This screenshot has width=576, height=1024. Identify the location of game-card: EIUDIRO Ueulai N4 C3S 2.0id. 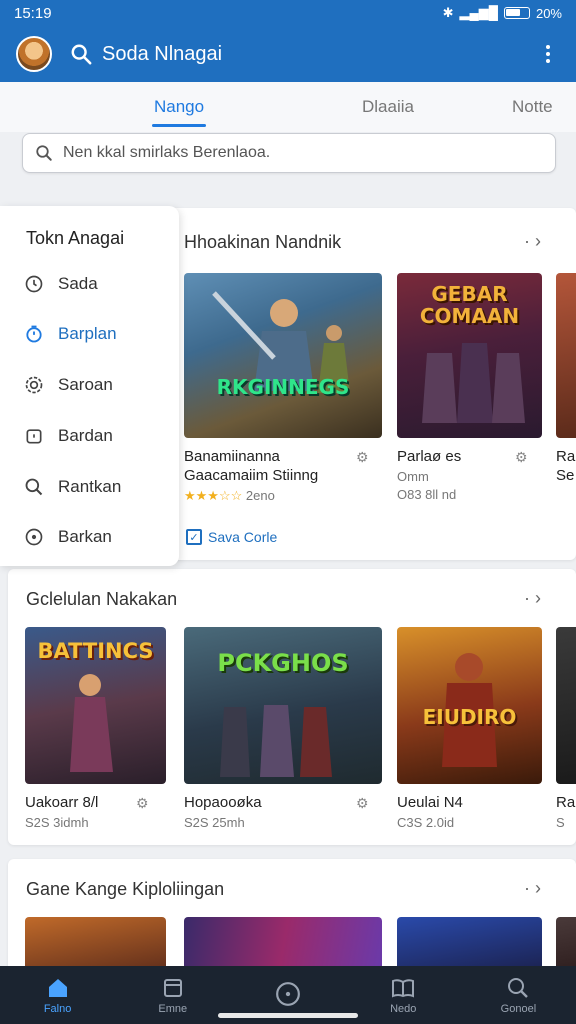
(469, 728).